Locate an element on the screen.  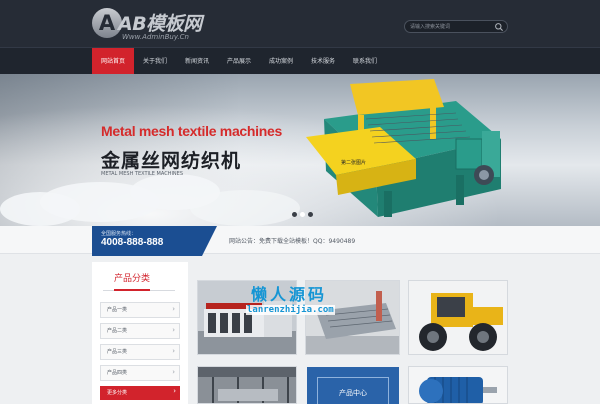
product-center-label: 产品中心 is located at coordinates (353, 393).